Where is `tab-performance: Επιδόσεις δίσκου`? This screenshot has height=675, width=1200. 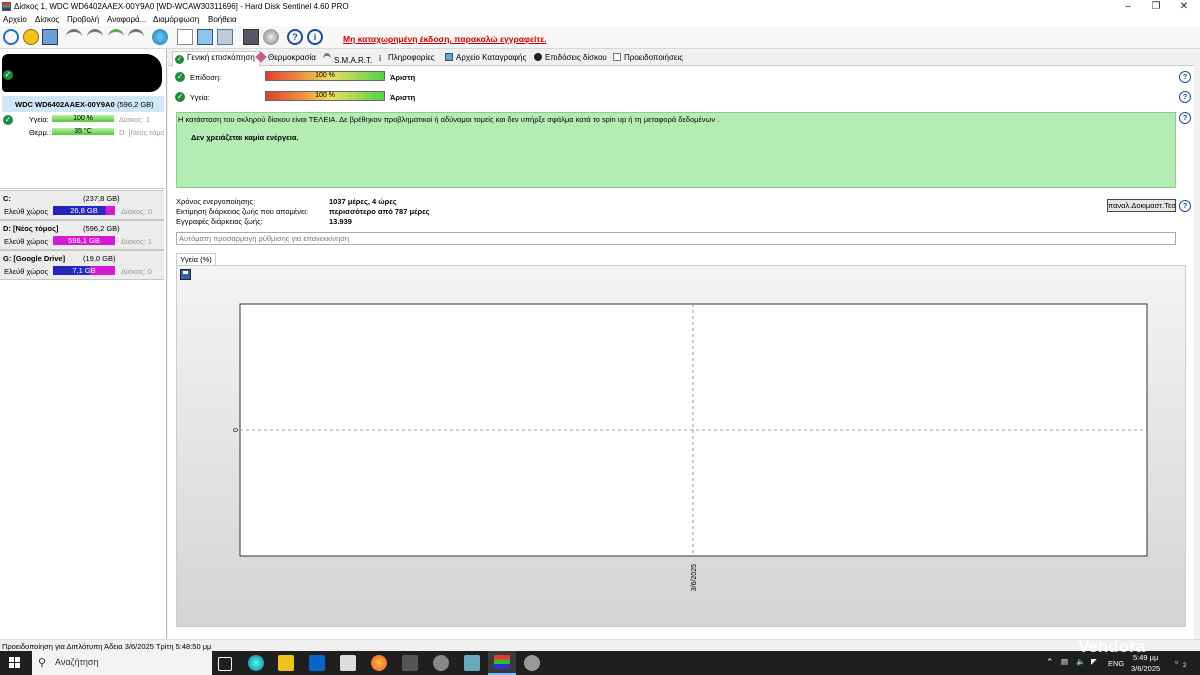 tab-performance: Επιδόσεις δίσκου is located at coordinates (570, 58).